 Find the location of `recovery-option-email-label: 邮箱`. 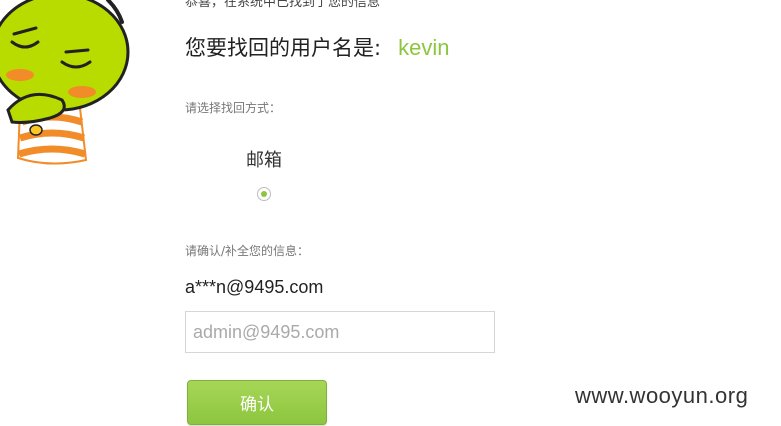

recovery-option-email-label: 邮箱 is located at coordinates (264, 160).